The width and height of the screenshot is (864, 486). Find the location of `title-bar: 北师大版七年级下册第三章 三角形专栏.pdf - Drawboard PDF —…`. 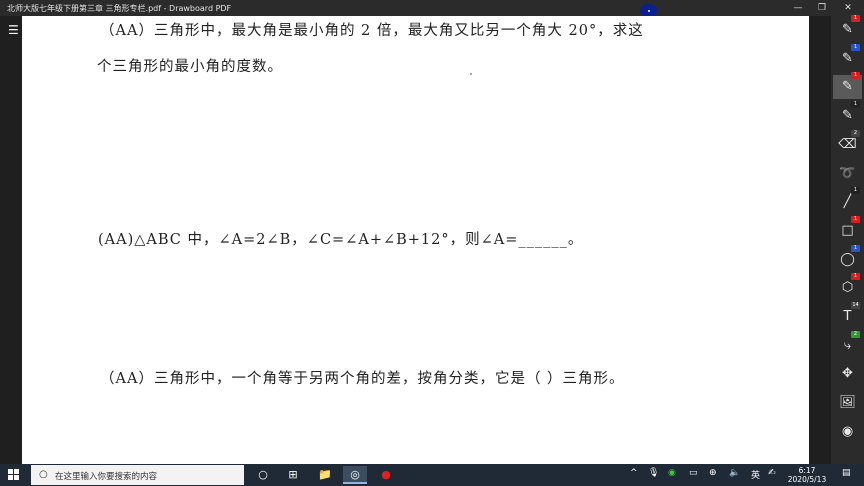

title-bar: 北师大版七年级下册第三章 三角形专栏.pdf - Drawboard PDF —… is located at coordinates (432, 9).